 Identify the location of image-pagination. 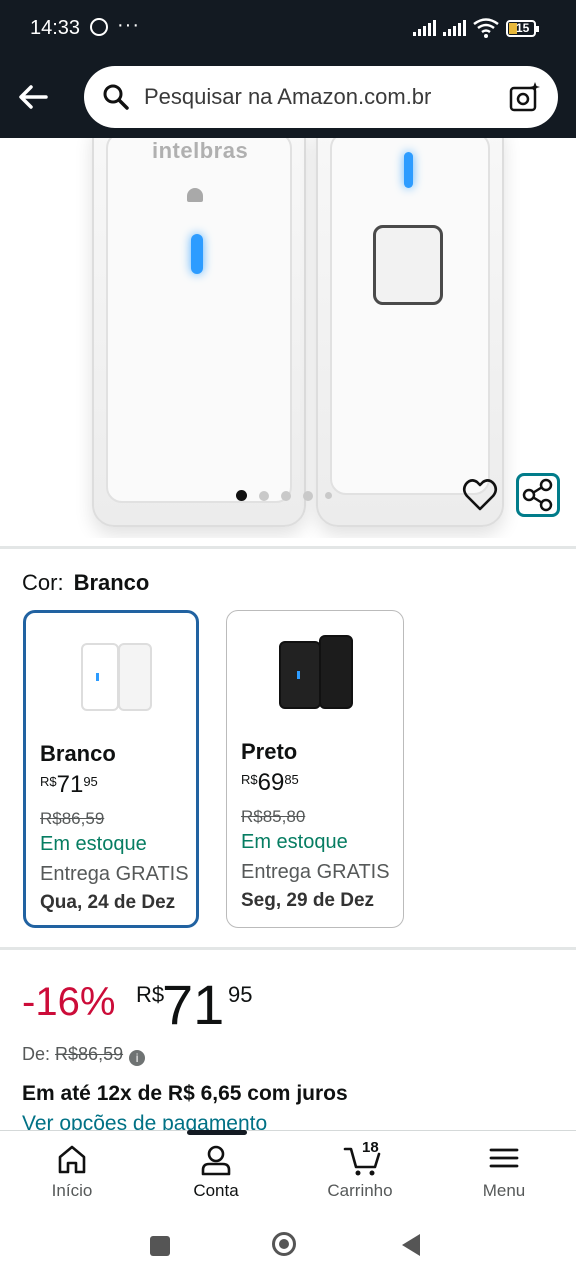
(284, 495).